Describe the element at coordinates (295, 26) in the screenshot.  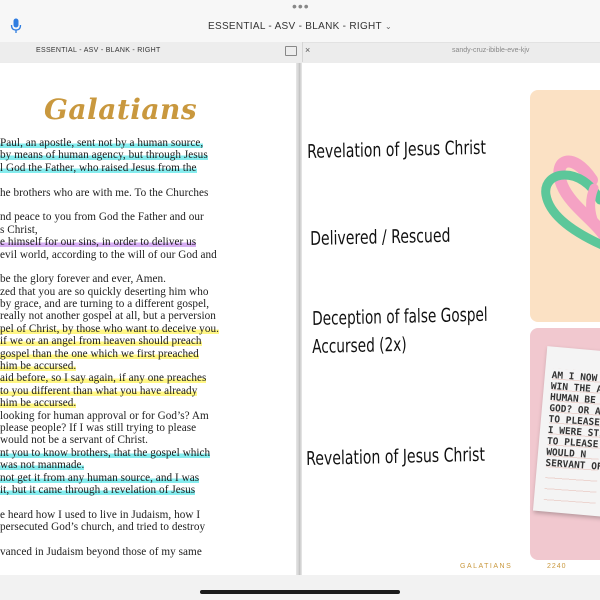
I see `document-title-text: ESSENTIAL - ASV - BLANK - RIGHT` at that location.